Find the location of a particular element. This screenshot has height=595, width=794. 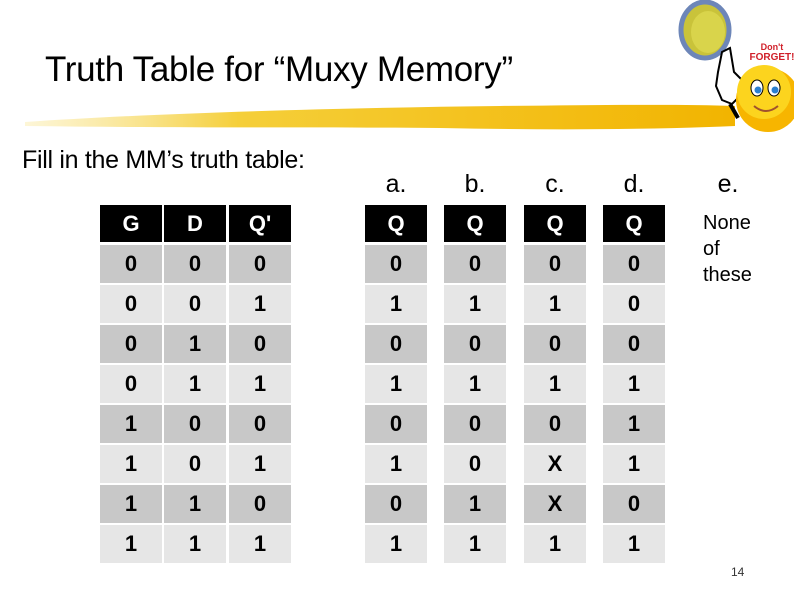

option-column-b: Q01010011 is located at coordinates (475, 385).